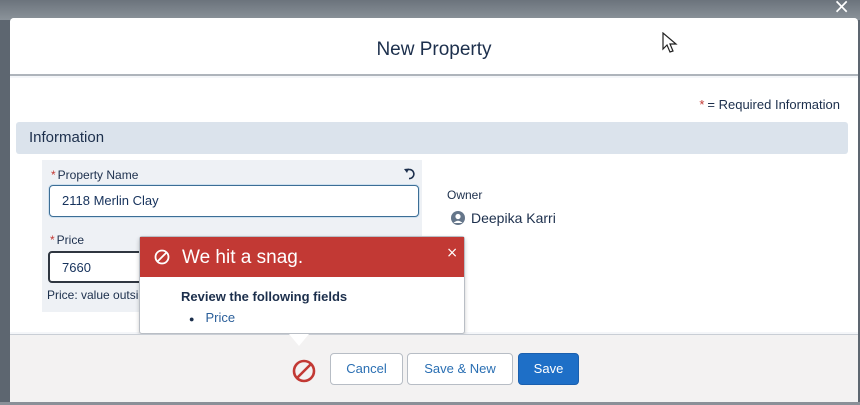 This screenshot has height=405, width=860. What do you see at coordinates (93, 295) in the screenshot?
I see `price-error-message: Price: value outsi` at bounding box center [93, 295].